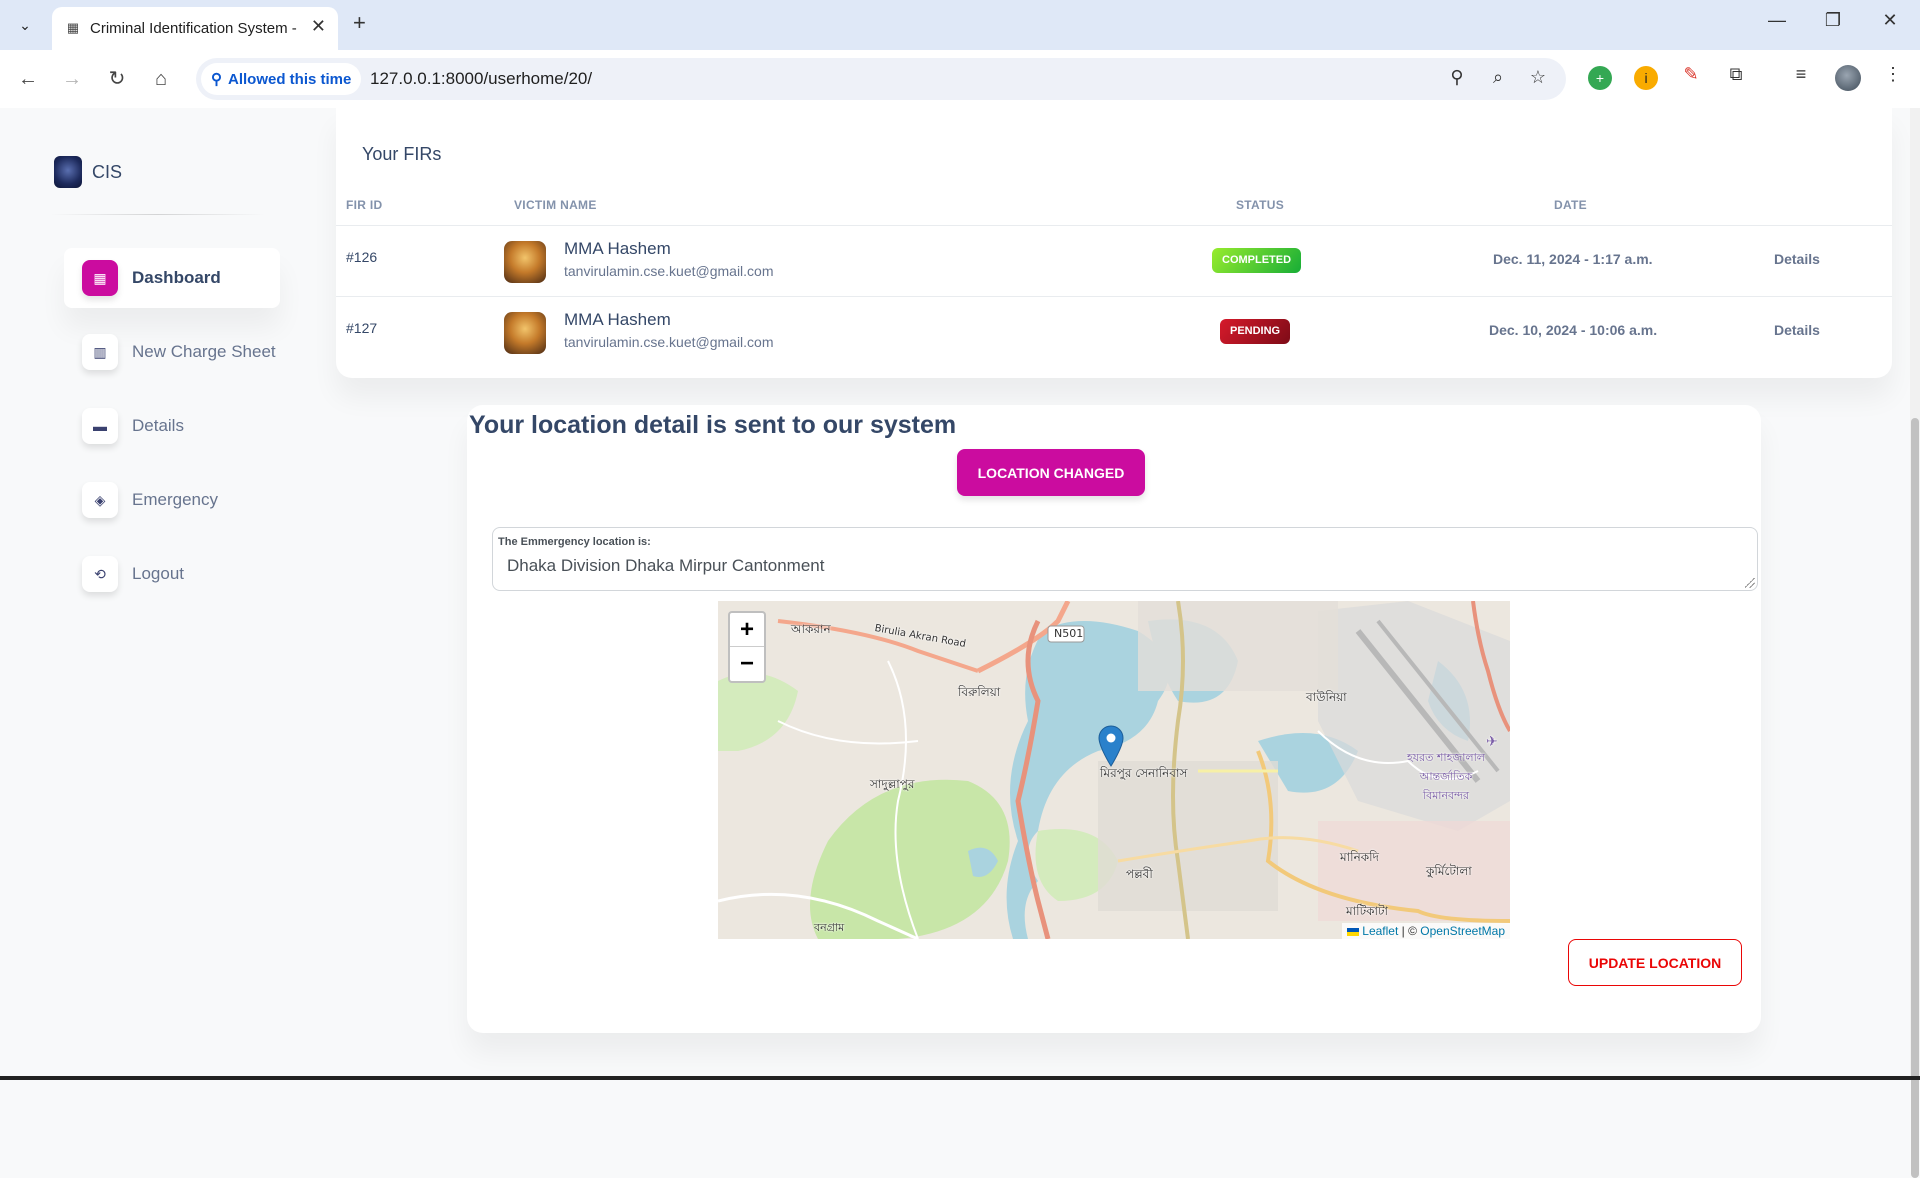 This screenshot has width=1920, height=1178. What do you see at coordinates (1691, 74) in the screenshot?
I see `pen-extension-icon: ✎` at bounding box center [1691, 74].